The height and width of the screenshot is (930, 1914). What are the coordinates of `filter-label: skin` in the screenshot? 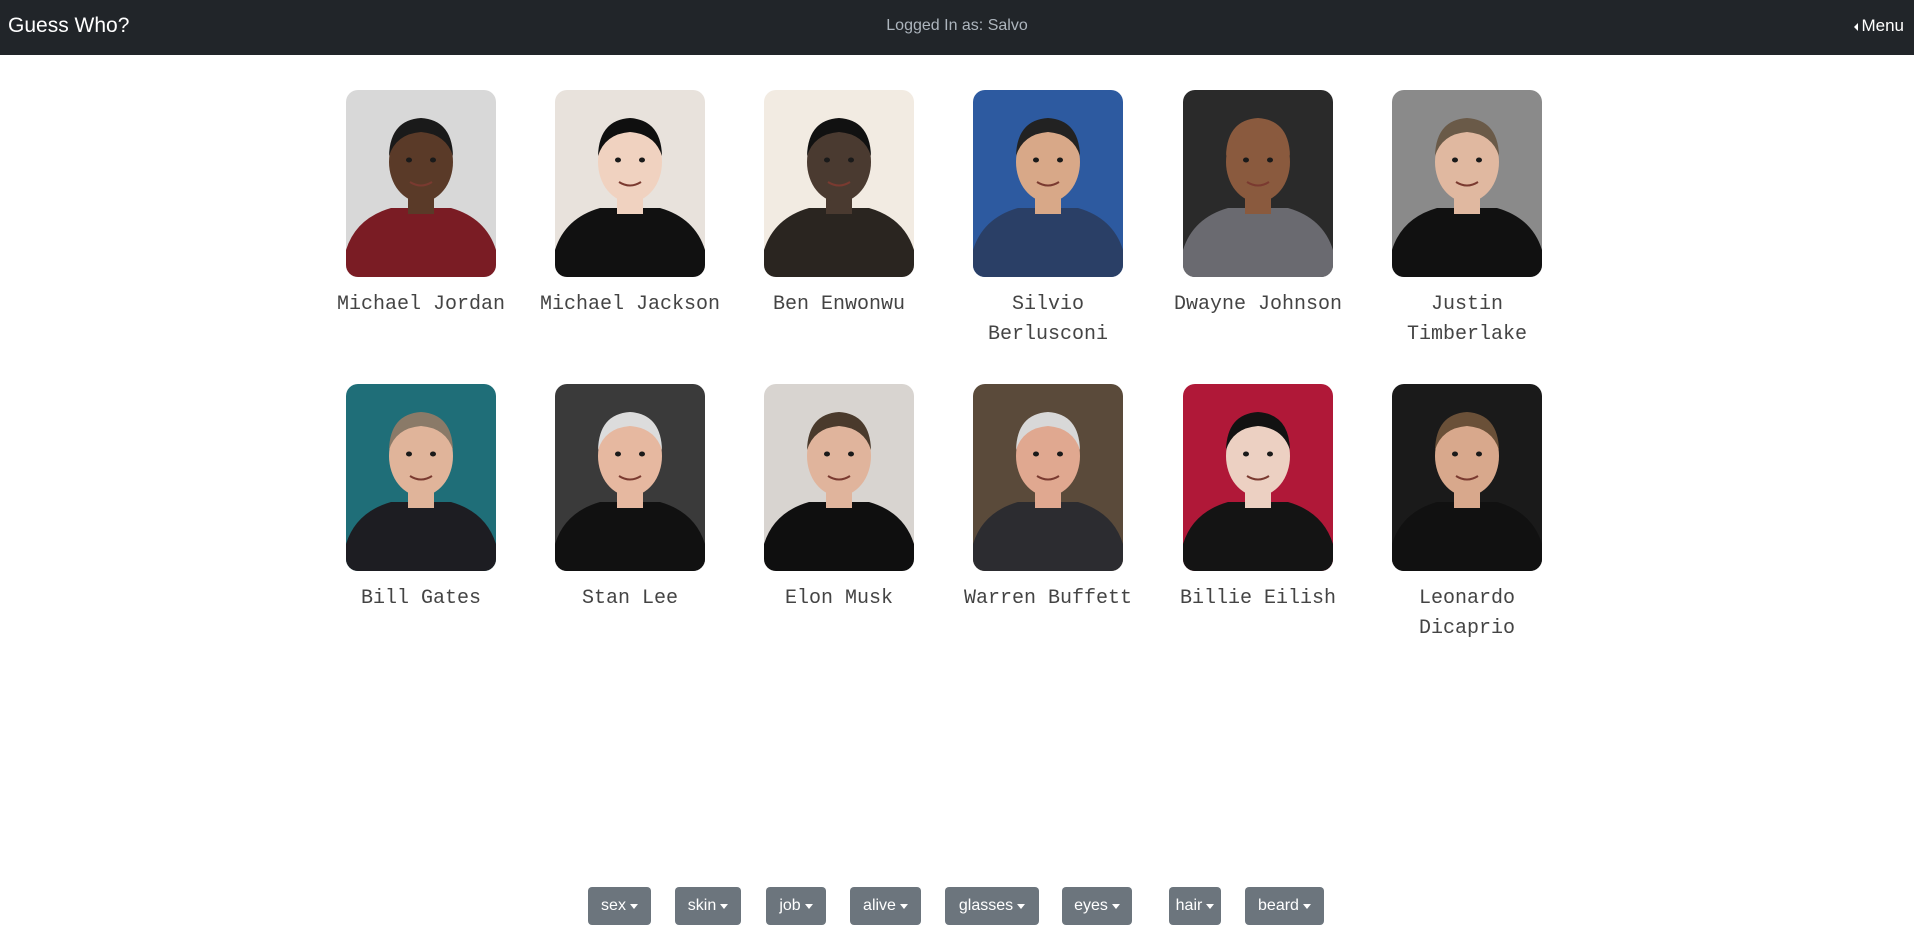 It's located at (702, 905).